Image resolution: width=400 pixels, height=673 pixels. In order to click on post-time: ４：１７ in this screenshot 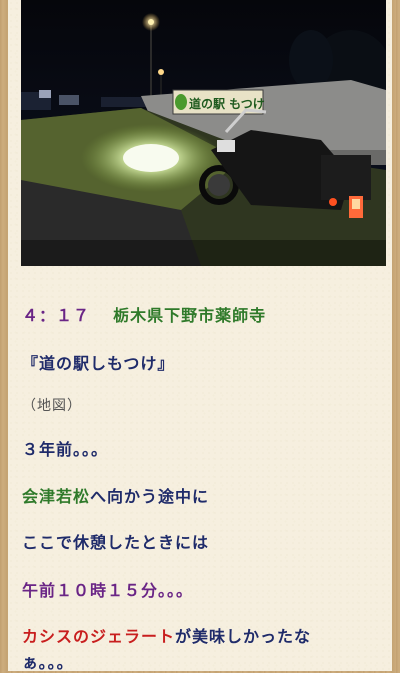, I will do `click(56, 315)`.